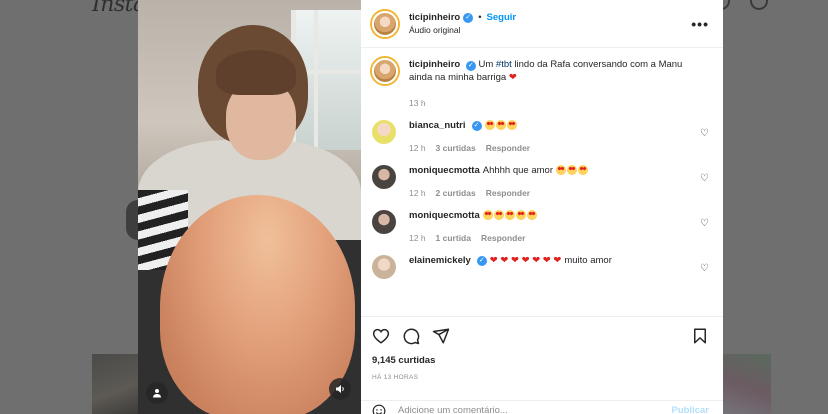  I want to click on author-username: ticipinheiro, so click(434, 17).